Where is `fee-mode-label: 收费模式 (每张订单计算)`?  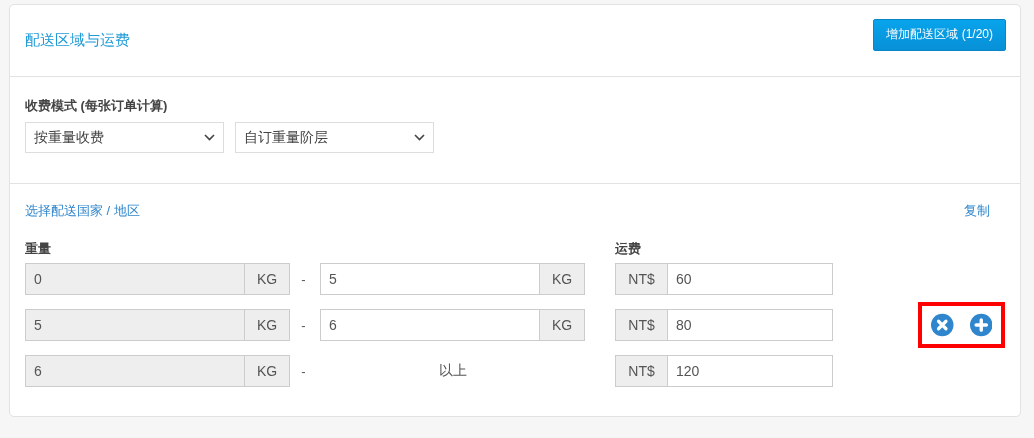 fee-mode-label: 收费模式 (每张订单计算) is located at coordinates (97, 106).